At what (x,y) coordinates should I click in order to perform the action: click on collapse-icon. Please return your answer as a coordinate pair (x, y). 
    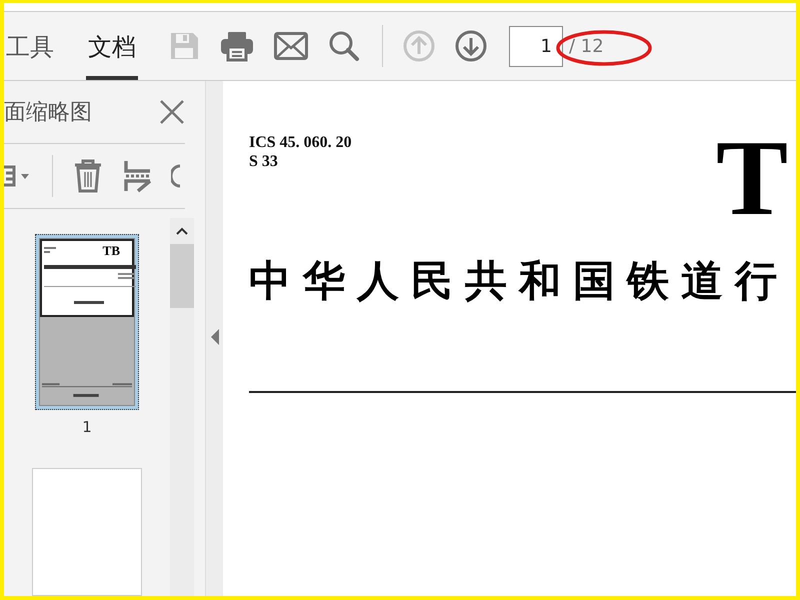
    Looking at the image, I should click on (215, 336).